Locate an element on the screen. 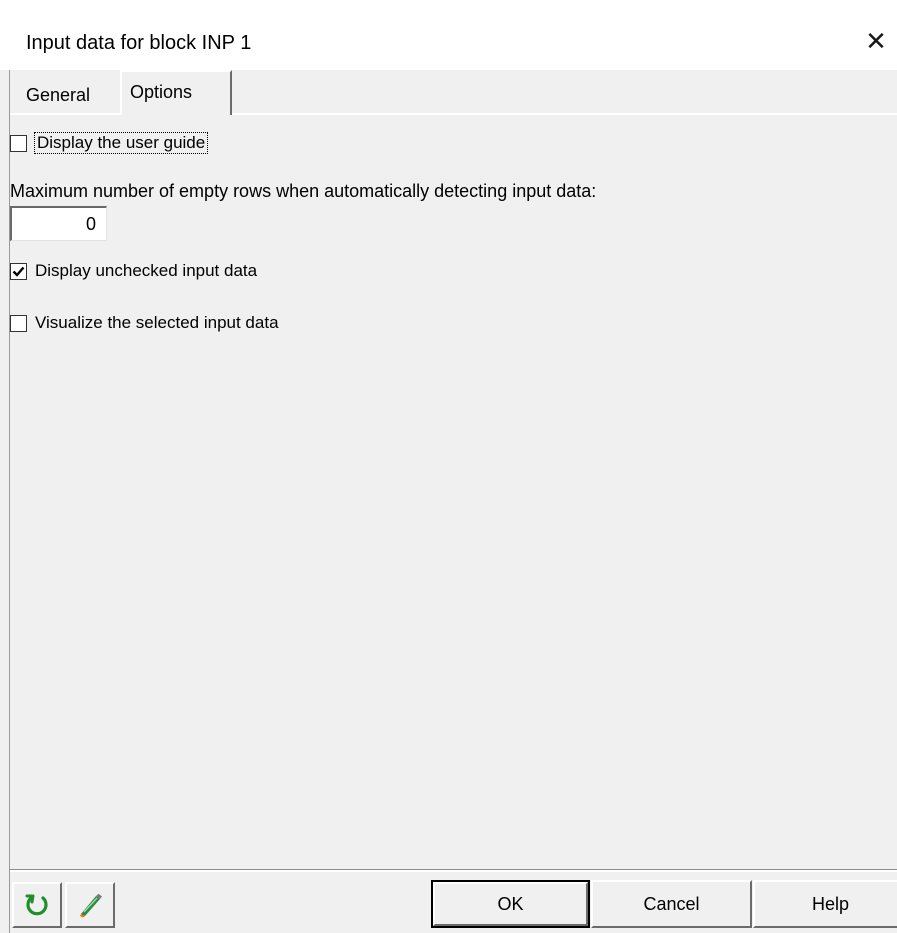  display-user-guide-label: Display the user guide is located at coordinates (121, 143).